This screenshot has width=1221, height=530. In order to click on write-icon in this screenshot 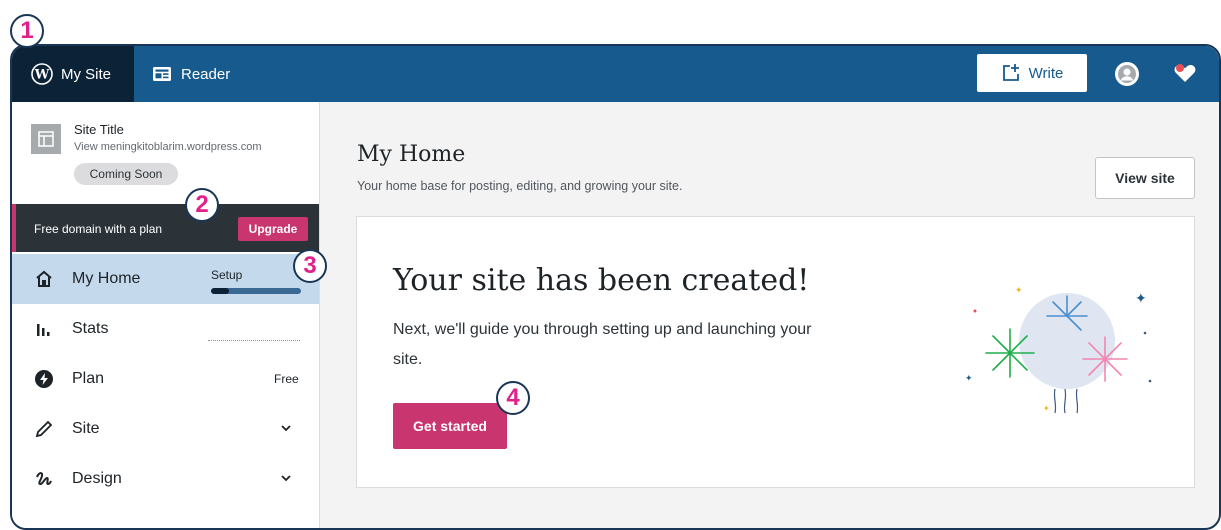, I will do `click(1011, 73)`.